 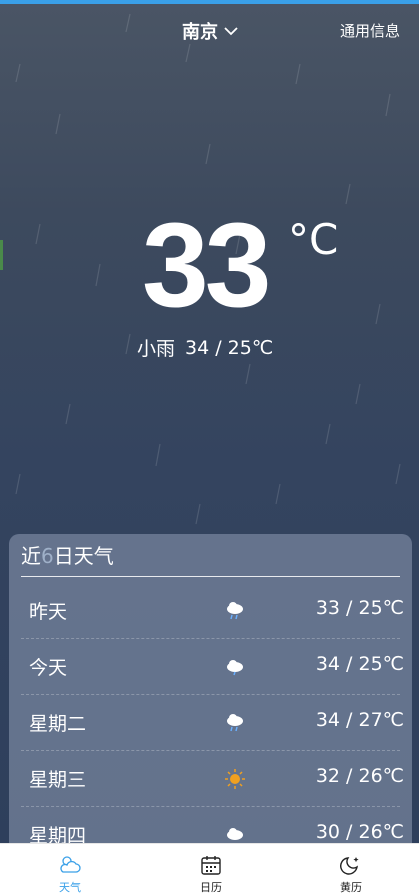 I want to click on forecast-title: 近6日天气, so click(x=67, y=556).